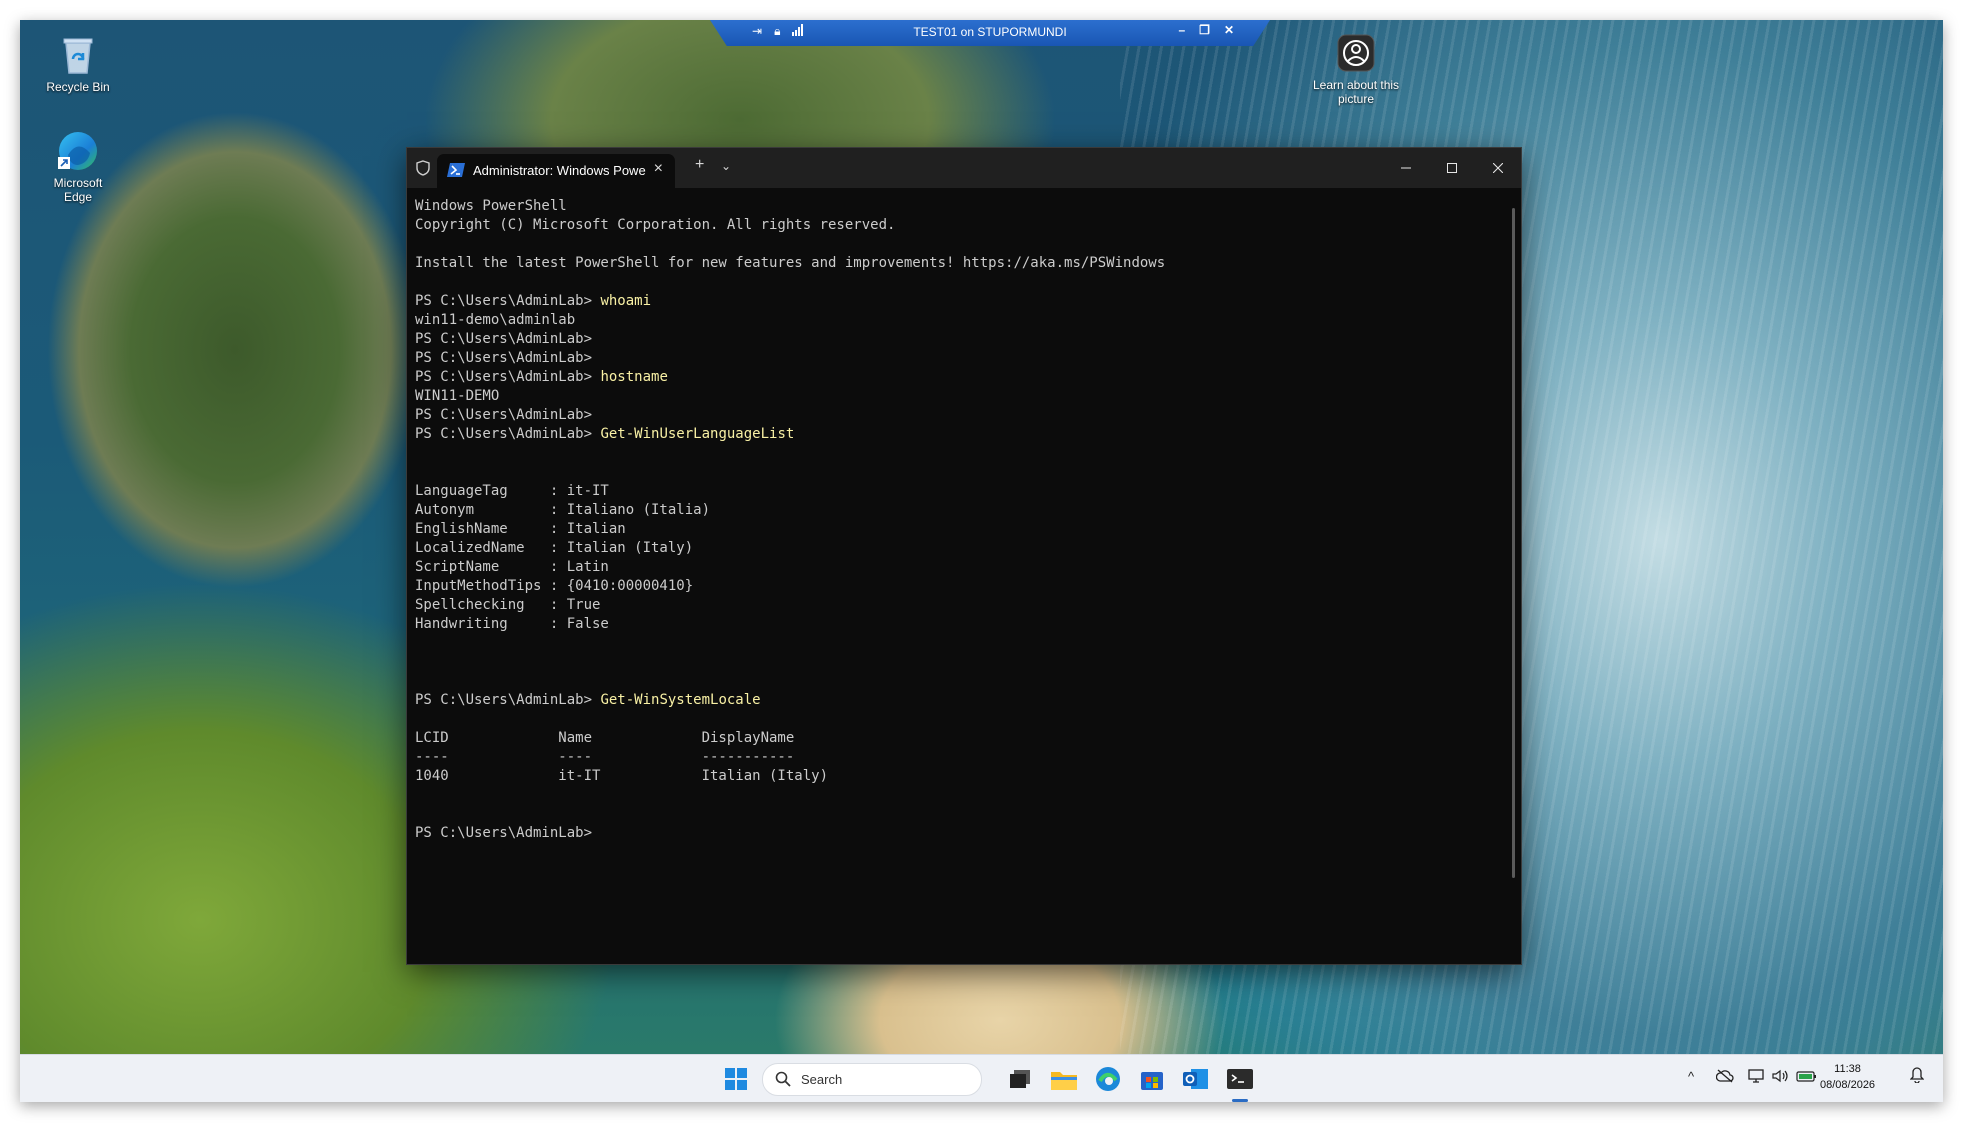  What do you see at coordinates (563, 510) in the screenshot?
I see `console-line: Autonym : Italiano (Italia)` at bounding box center [563, 510].